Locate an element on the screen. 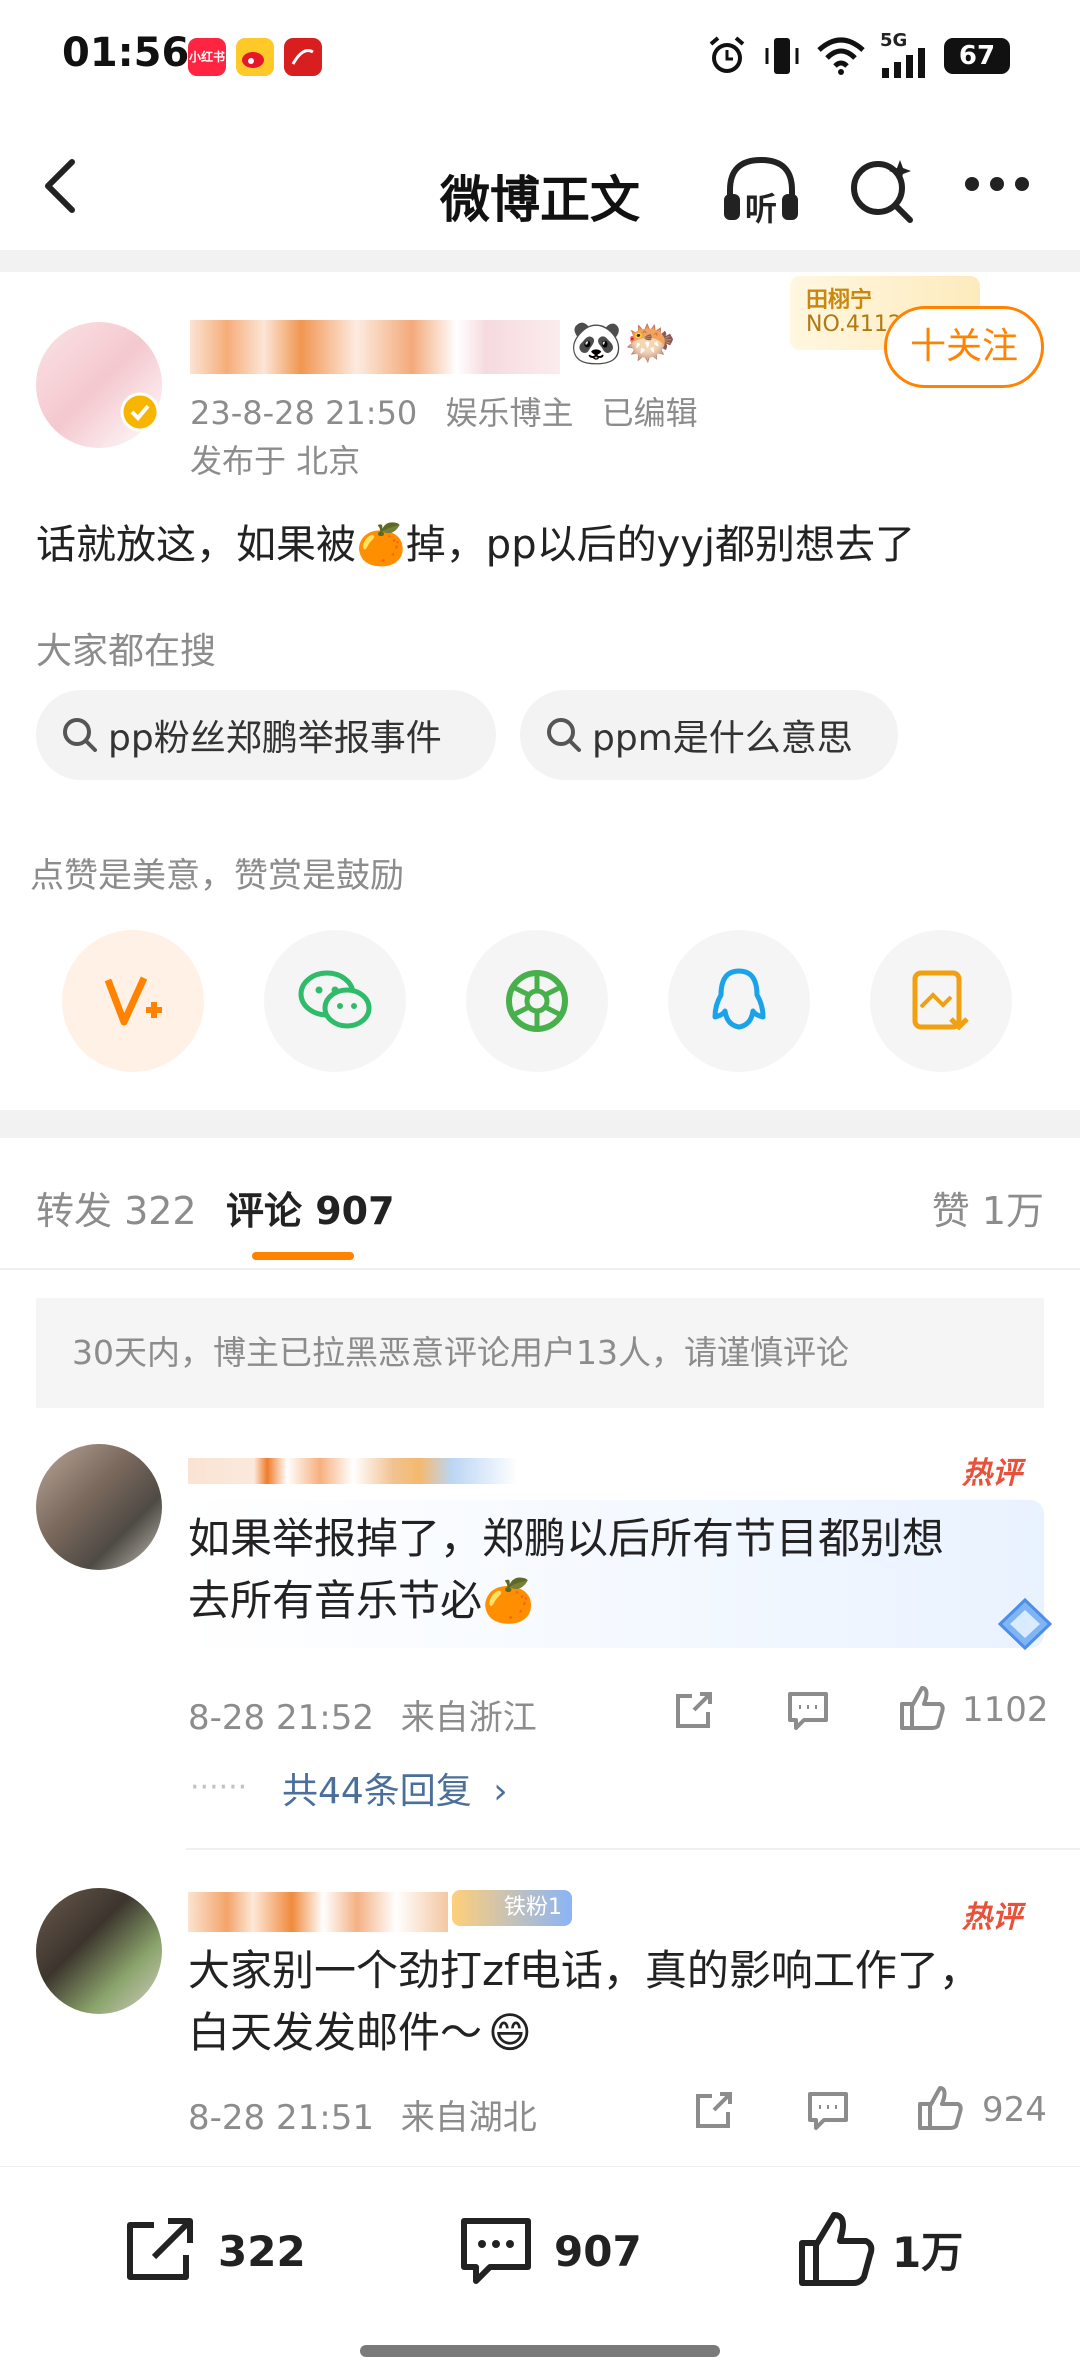 This screenshot has height=2377, width=1080. comment-divider is located at coordinates (633, 1849).